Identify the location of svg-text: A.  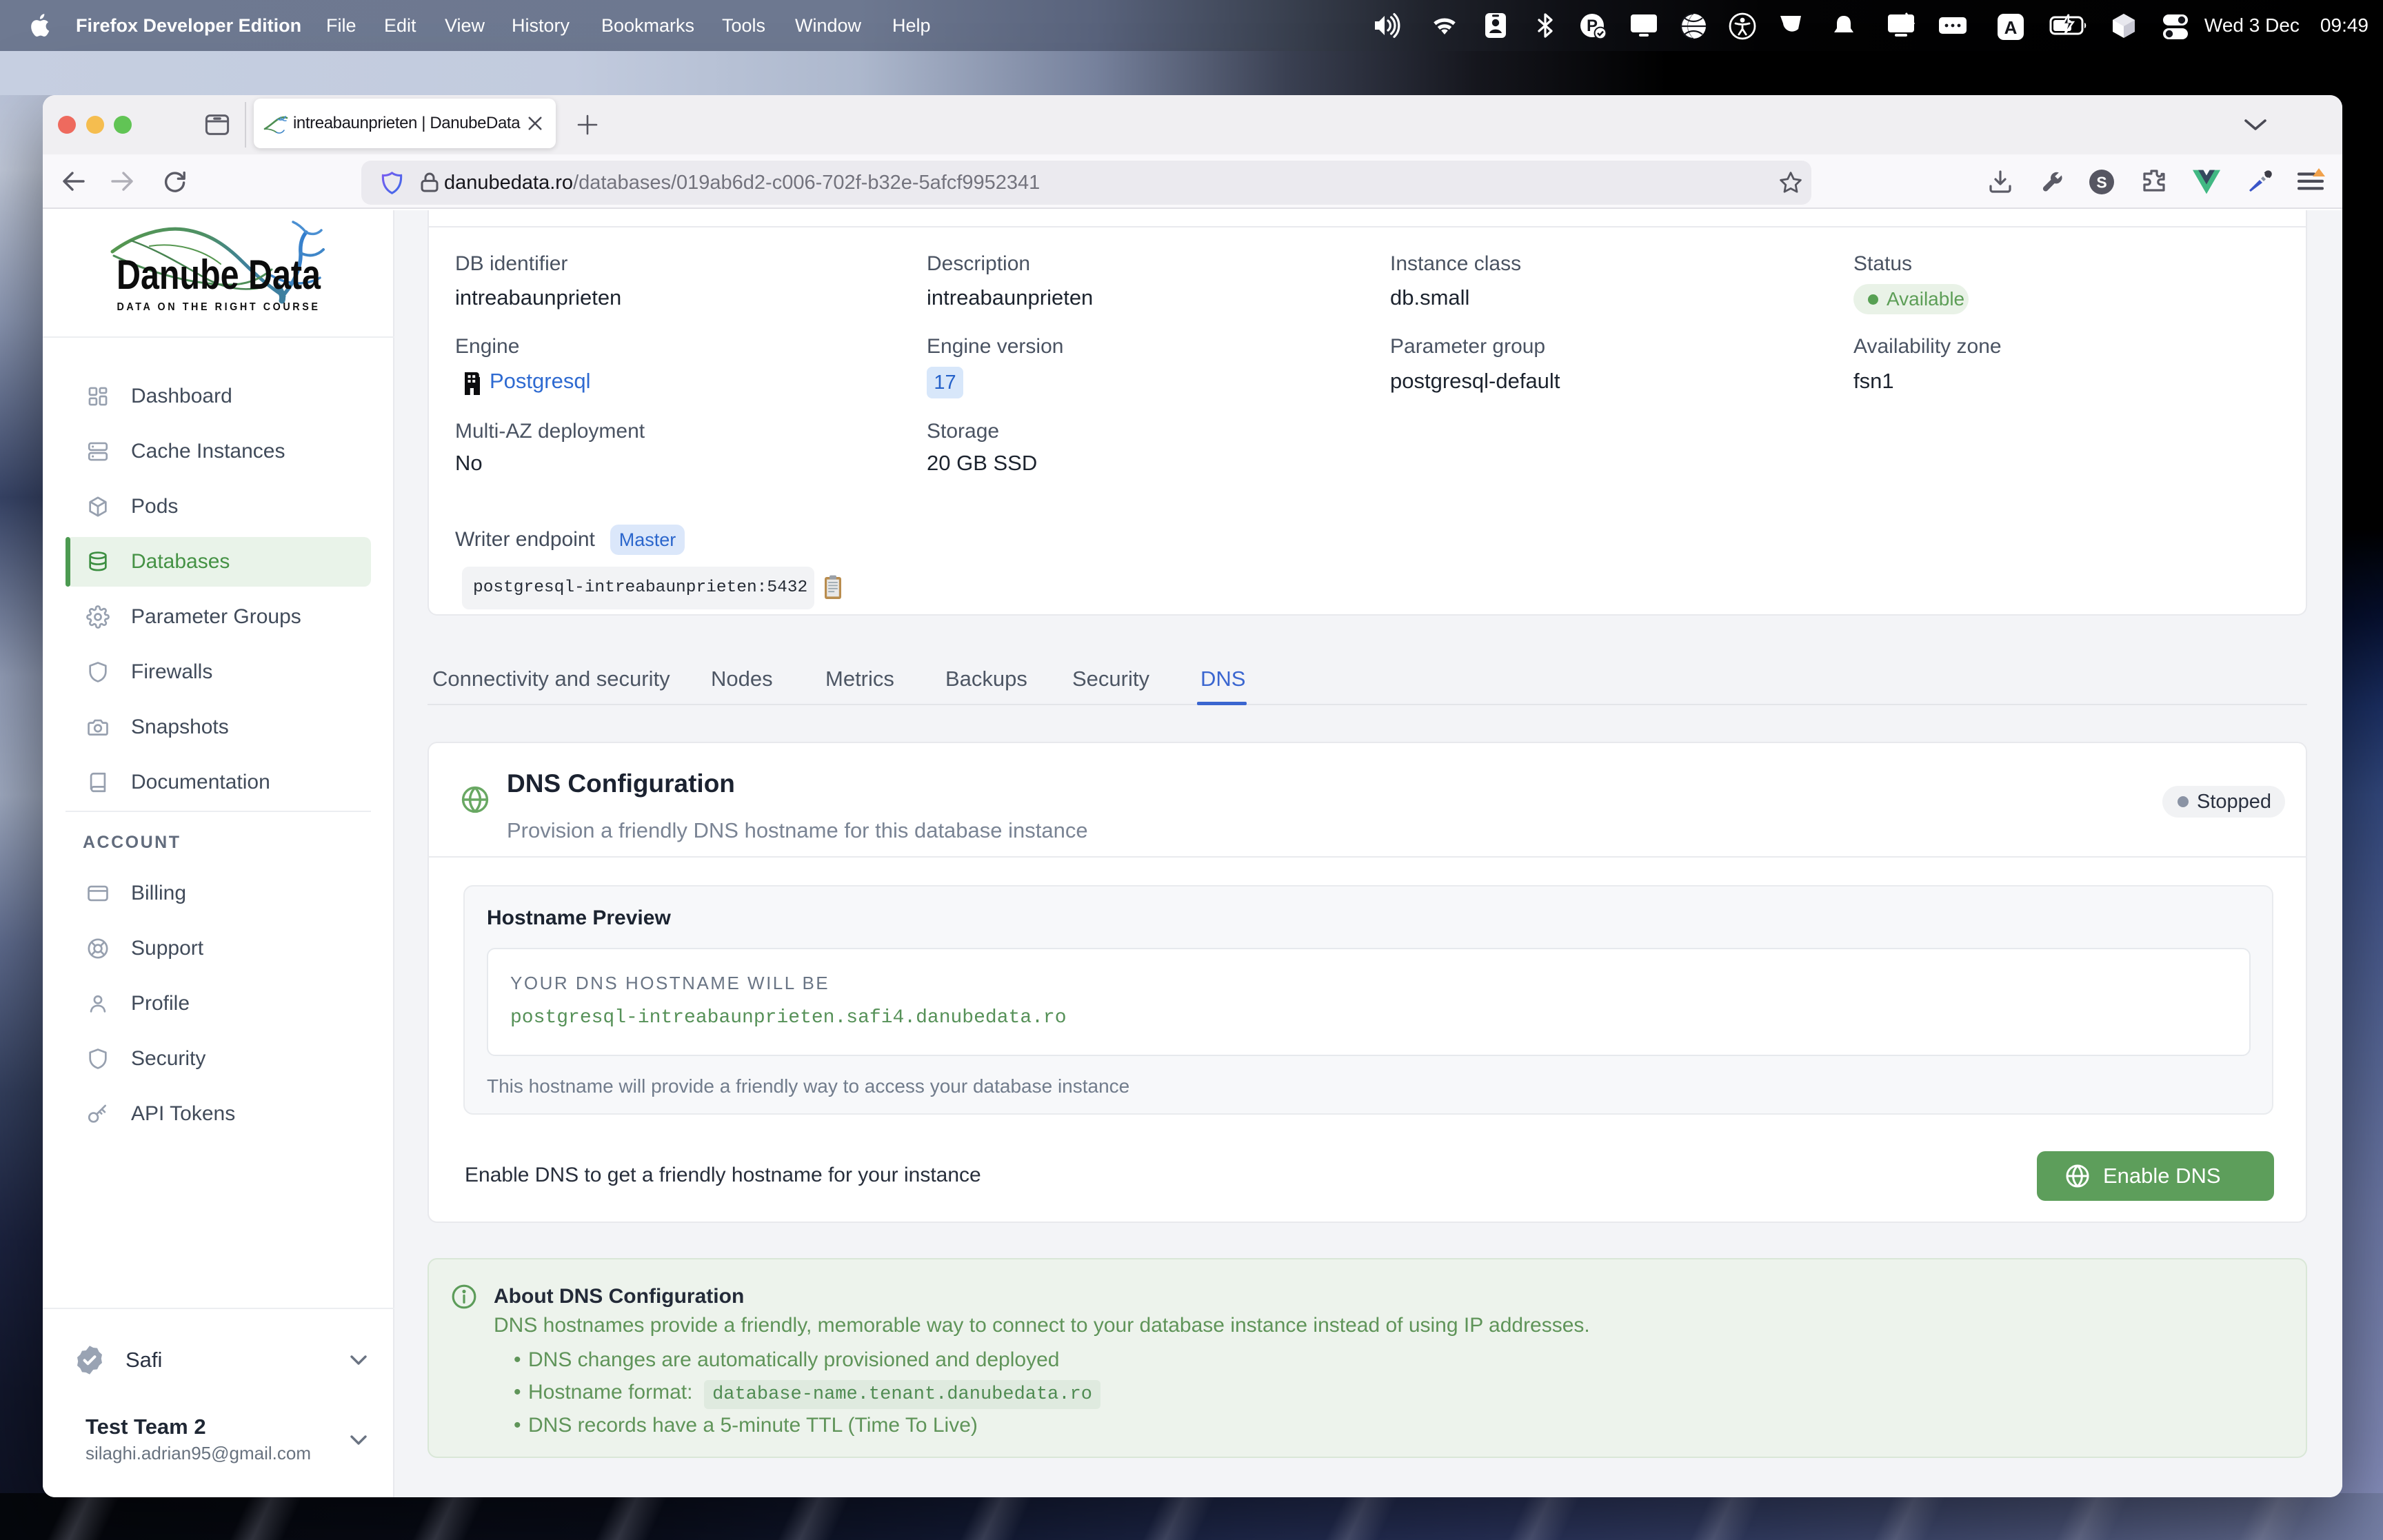
(2011, 28).